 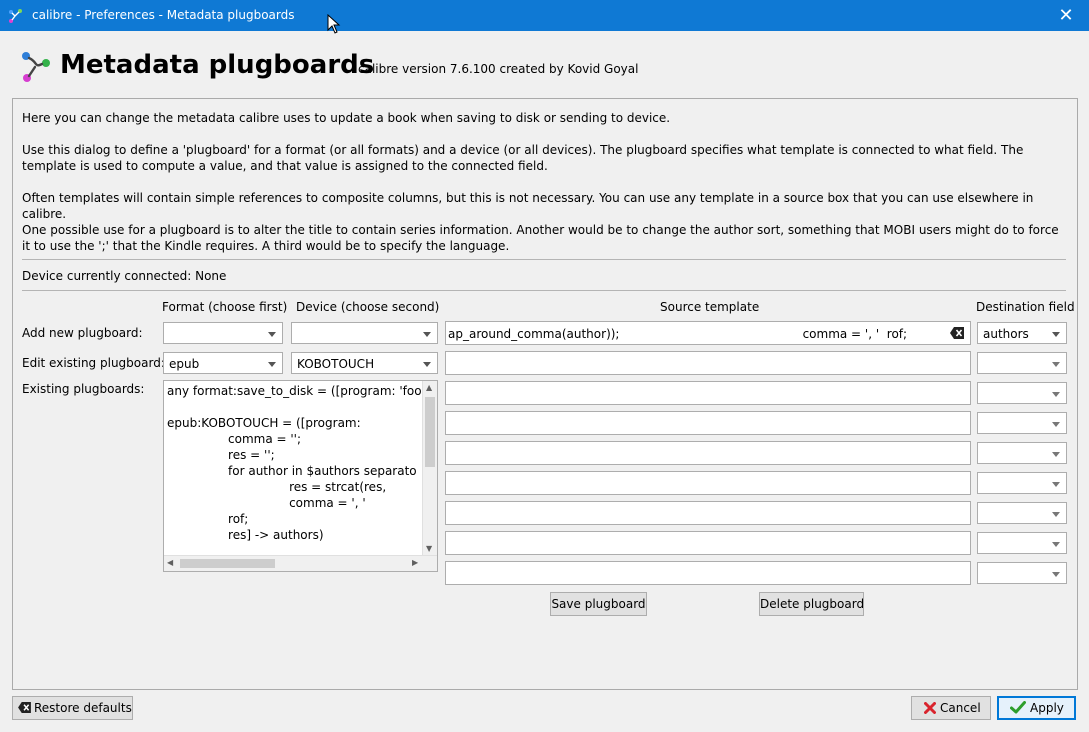 What do you see at coordinates (82, 333) in the screenshot?
I see `add-plugboard-label: Add new plugboard:` at bounding box center [82, 333].